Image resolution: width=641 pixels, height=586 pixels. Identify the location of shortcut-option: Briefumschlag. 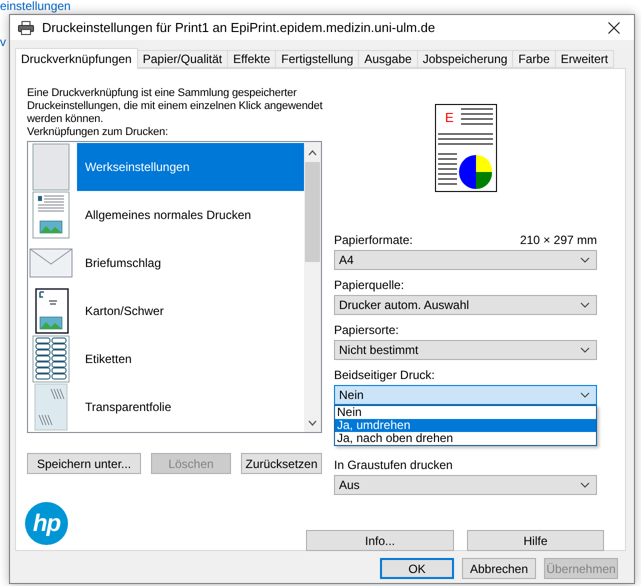
(190, 263).